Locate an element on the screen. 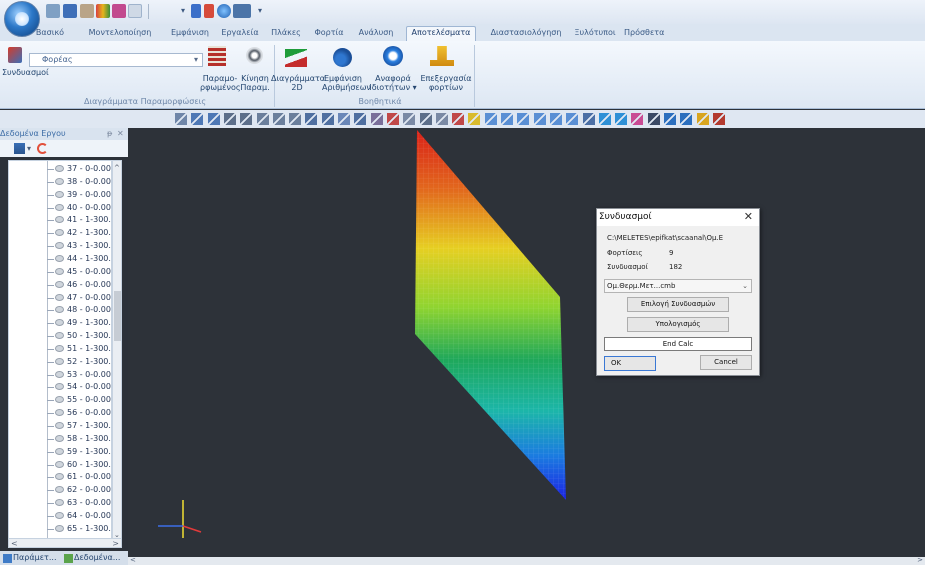 The image size is (925, 565). building-icon is located at coordinates (87, 11).